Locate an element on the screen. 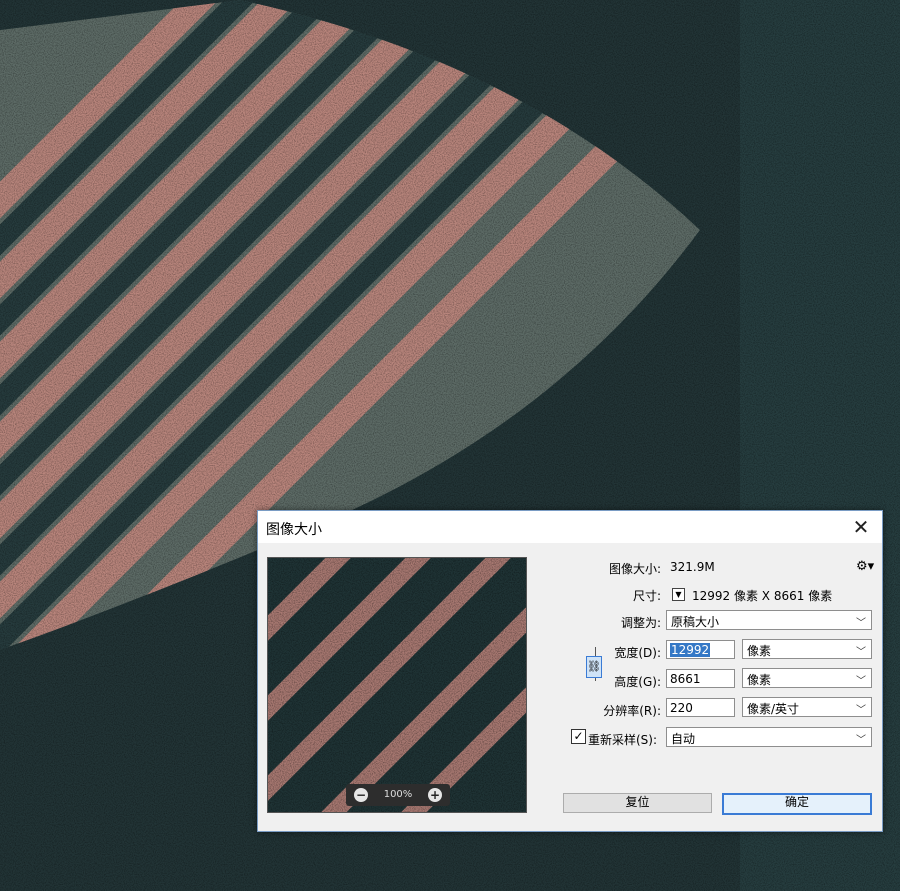 This screenshot has height=891, width=900. resample-checkbox: ✓ is located at coordinates (578, 736).